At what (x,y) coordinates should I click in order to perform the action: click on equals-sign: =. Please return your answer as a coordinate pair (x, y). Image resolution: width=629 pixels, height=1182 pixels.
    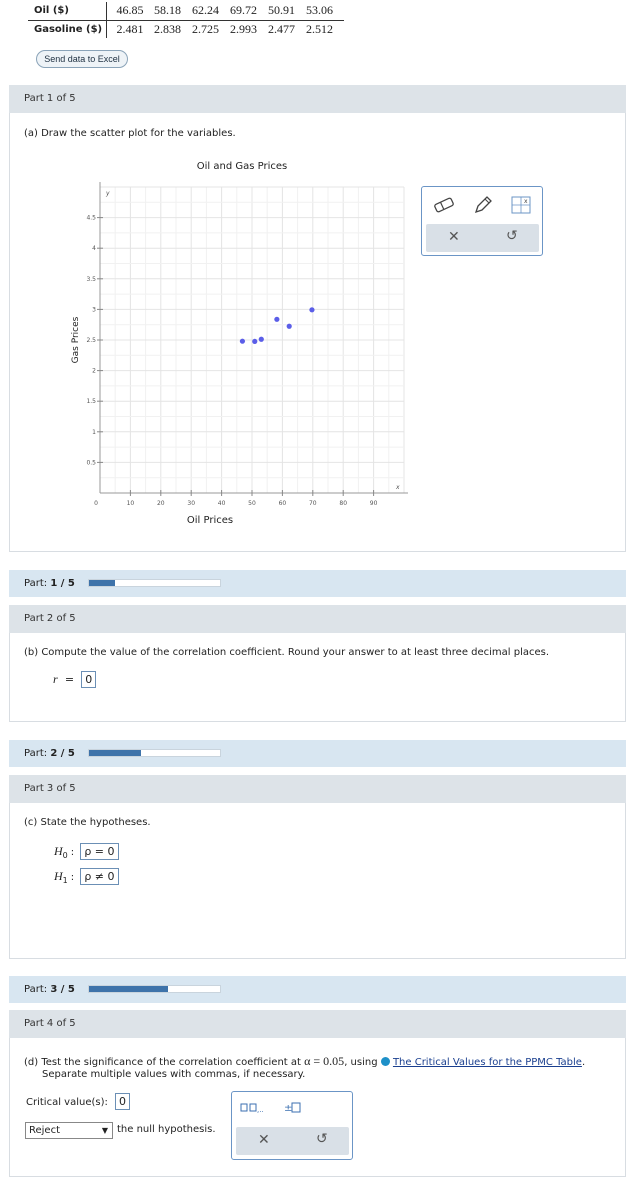
    Looking at the image, I should click on (69, 679).